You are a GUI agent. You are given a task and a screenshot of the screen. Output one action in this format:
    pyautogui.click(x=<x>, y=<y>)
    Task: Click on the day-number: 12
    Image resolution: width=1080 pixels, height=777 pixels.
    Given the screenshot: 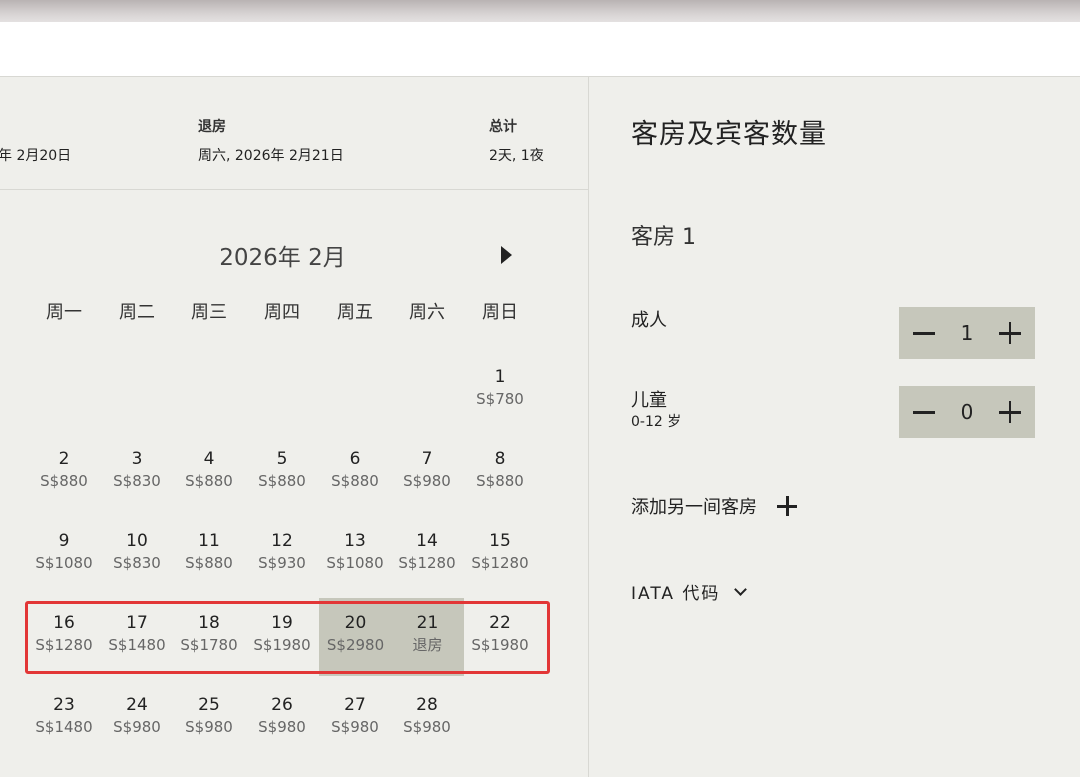 What is the action you would take?
    pyautogui.click(x=282, y=541)
    